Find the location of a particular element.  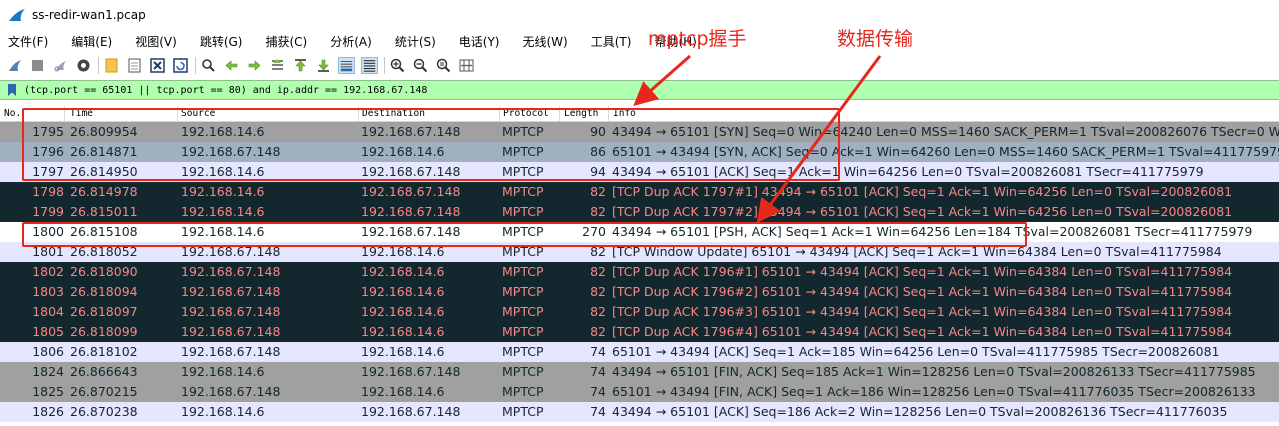

packet-no: 1798 is located at coordinates (48, 191).